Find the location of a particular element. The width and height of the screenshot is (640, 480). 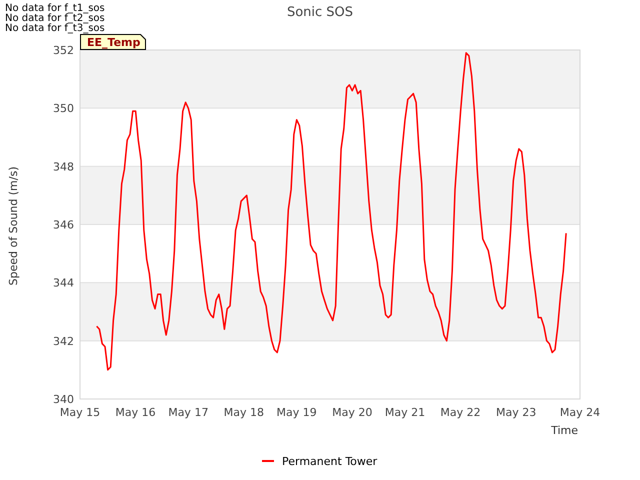

y-tick-label: 340 is located at coordinates (63, 399).